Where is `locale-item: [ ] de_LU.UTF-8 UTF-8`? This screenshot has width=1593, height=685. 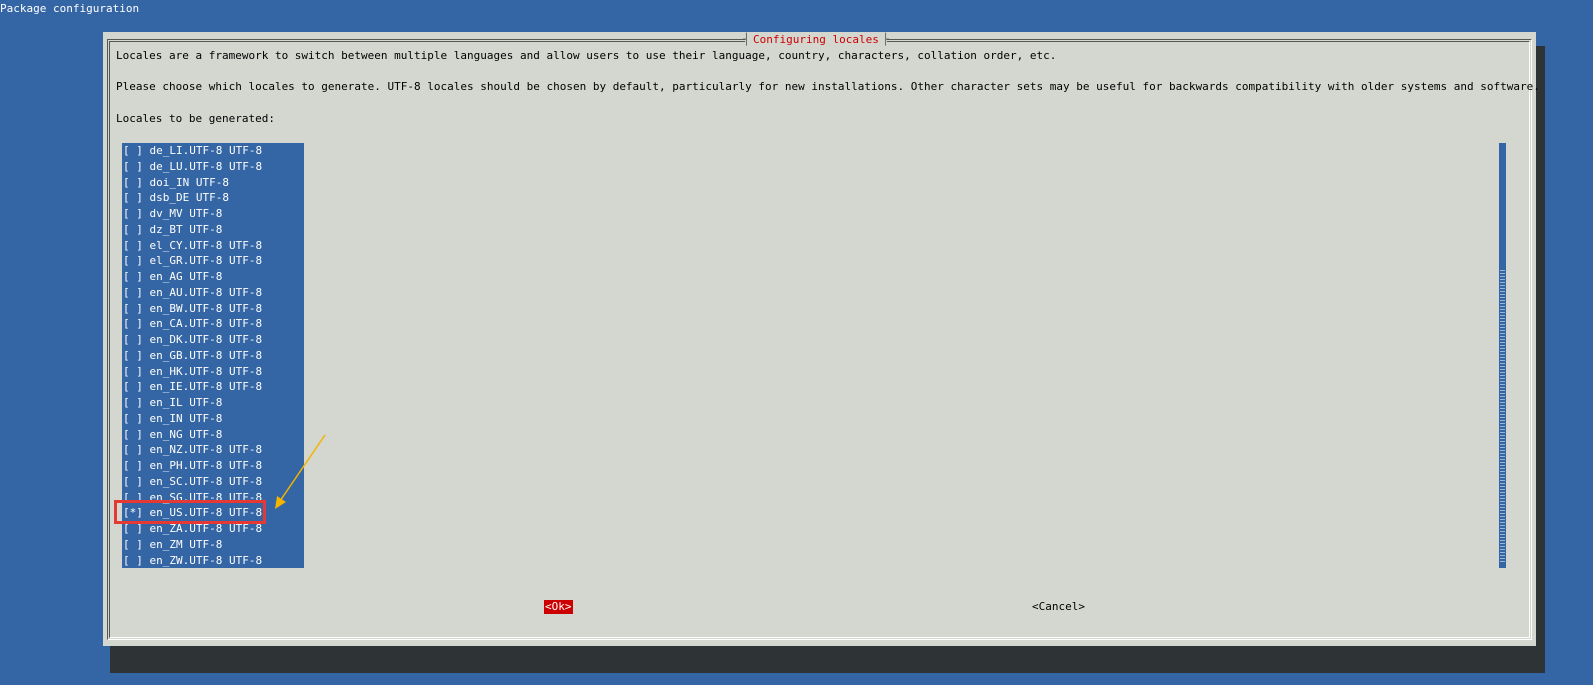 locale-item: [ ] de_LU.UTF-8 UTF-8 is located at coordinates (213, 167).